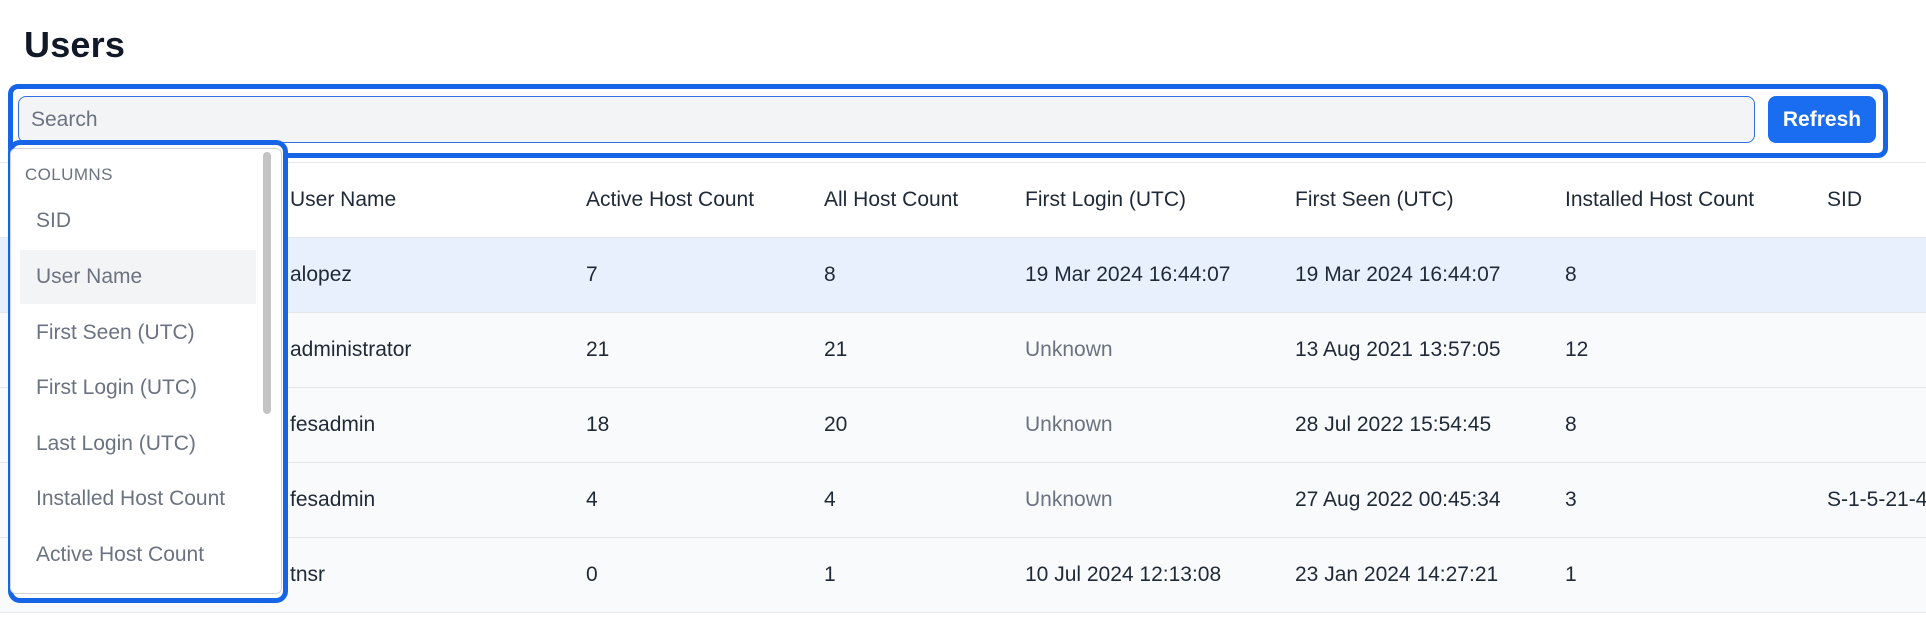  Describe the element at coordinates (1876, 499) in the screenshot. I see `cell-sid: S-1-5-21-4` at that location.